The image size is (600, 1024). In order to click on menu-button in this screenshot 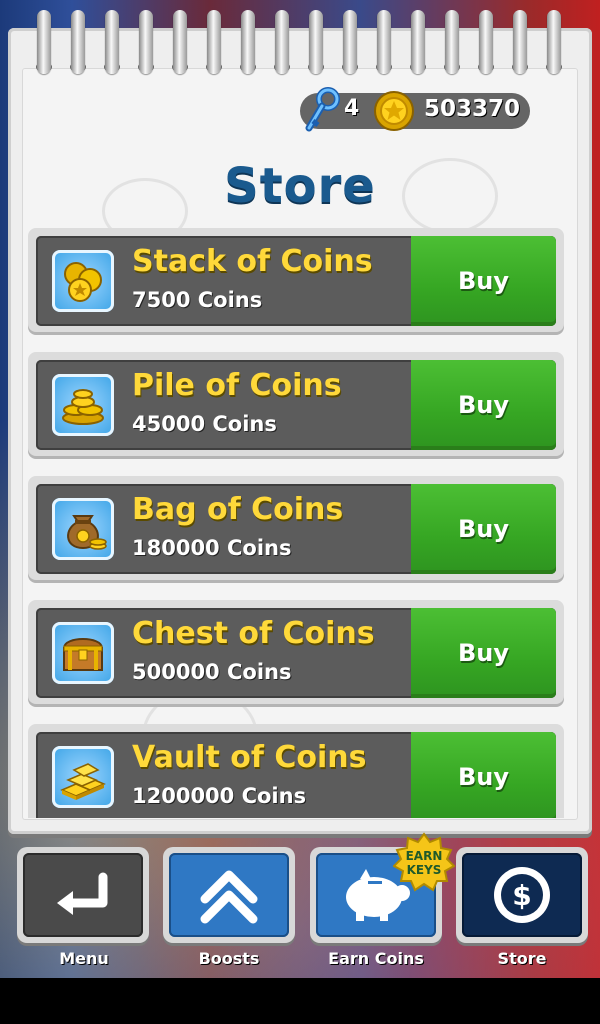, I will do `click(83, 895)`.